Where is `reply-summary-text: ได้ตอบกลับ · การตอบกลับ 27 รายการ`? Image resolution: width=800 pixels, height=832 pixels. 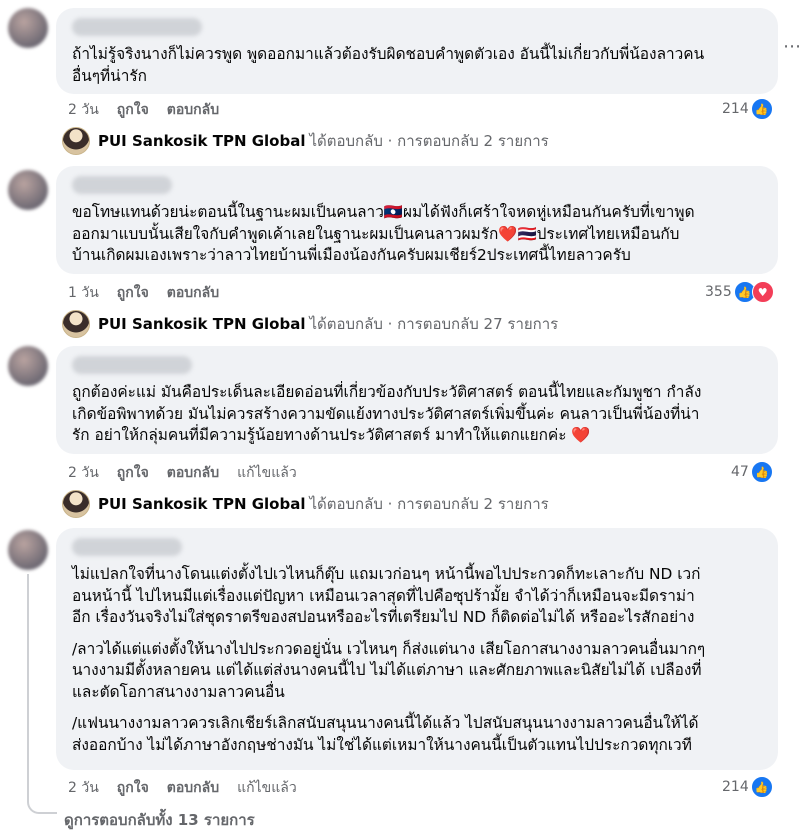 reply-summary-text: ได้ตอบกลับ · การตอบกลับ 27 รายการ is located at coordinates (434, 324).